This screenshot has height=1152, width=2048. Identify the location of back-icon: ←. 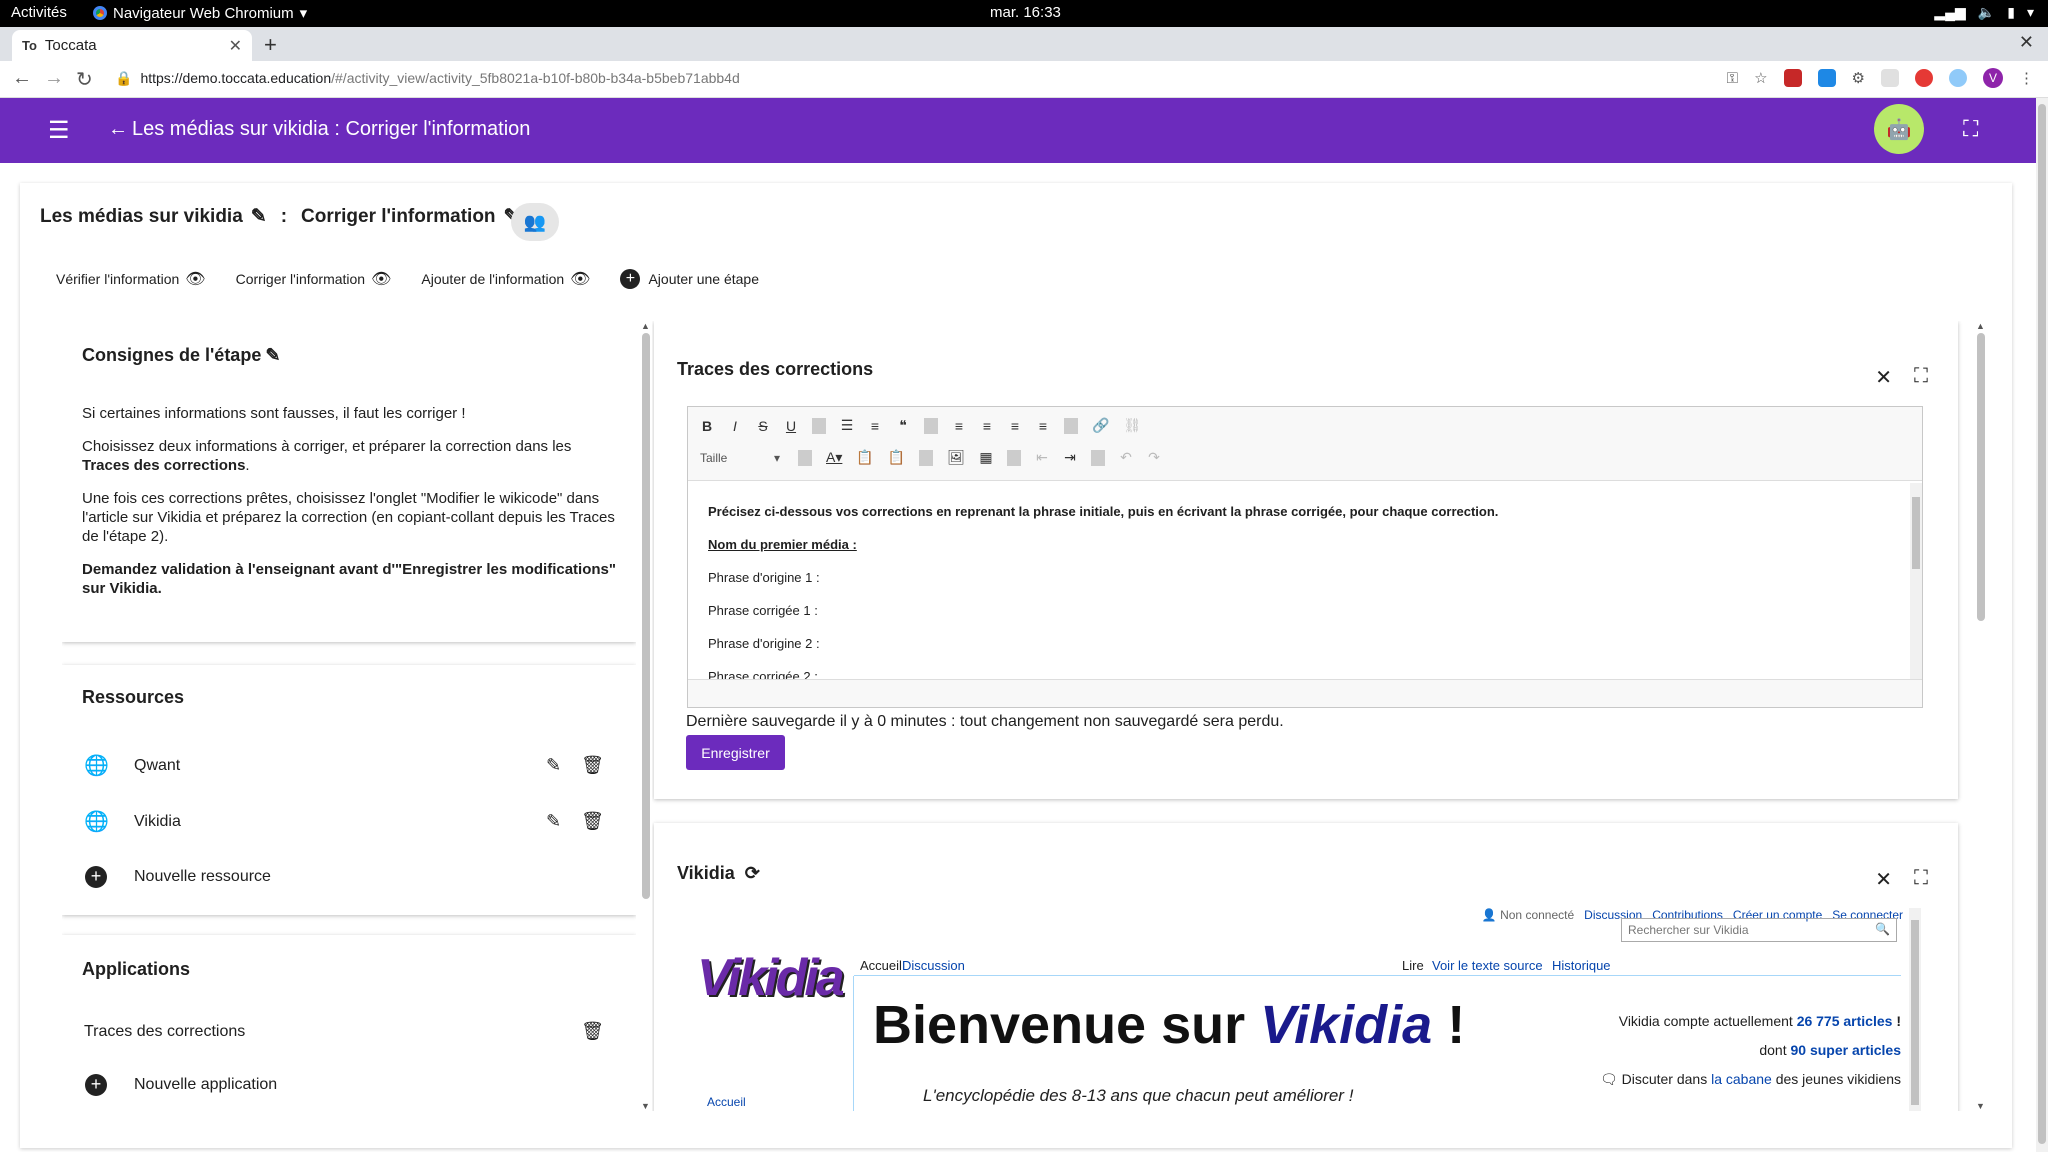
(22, 78).